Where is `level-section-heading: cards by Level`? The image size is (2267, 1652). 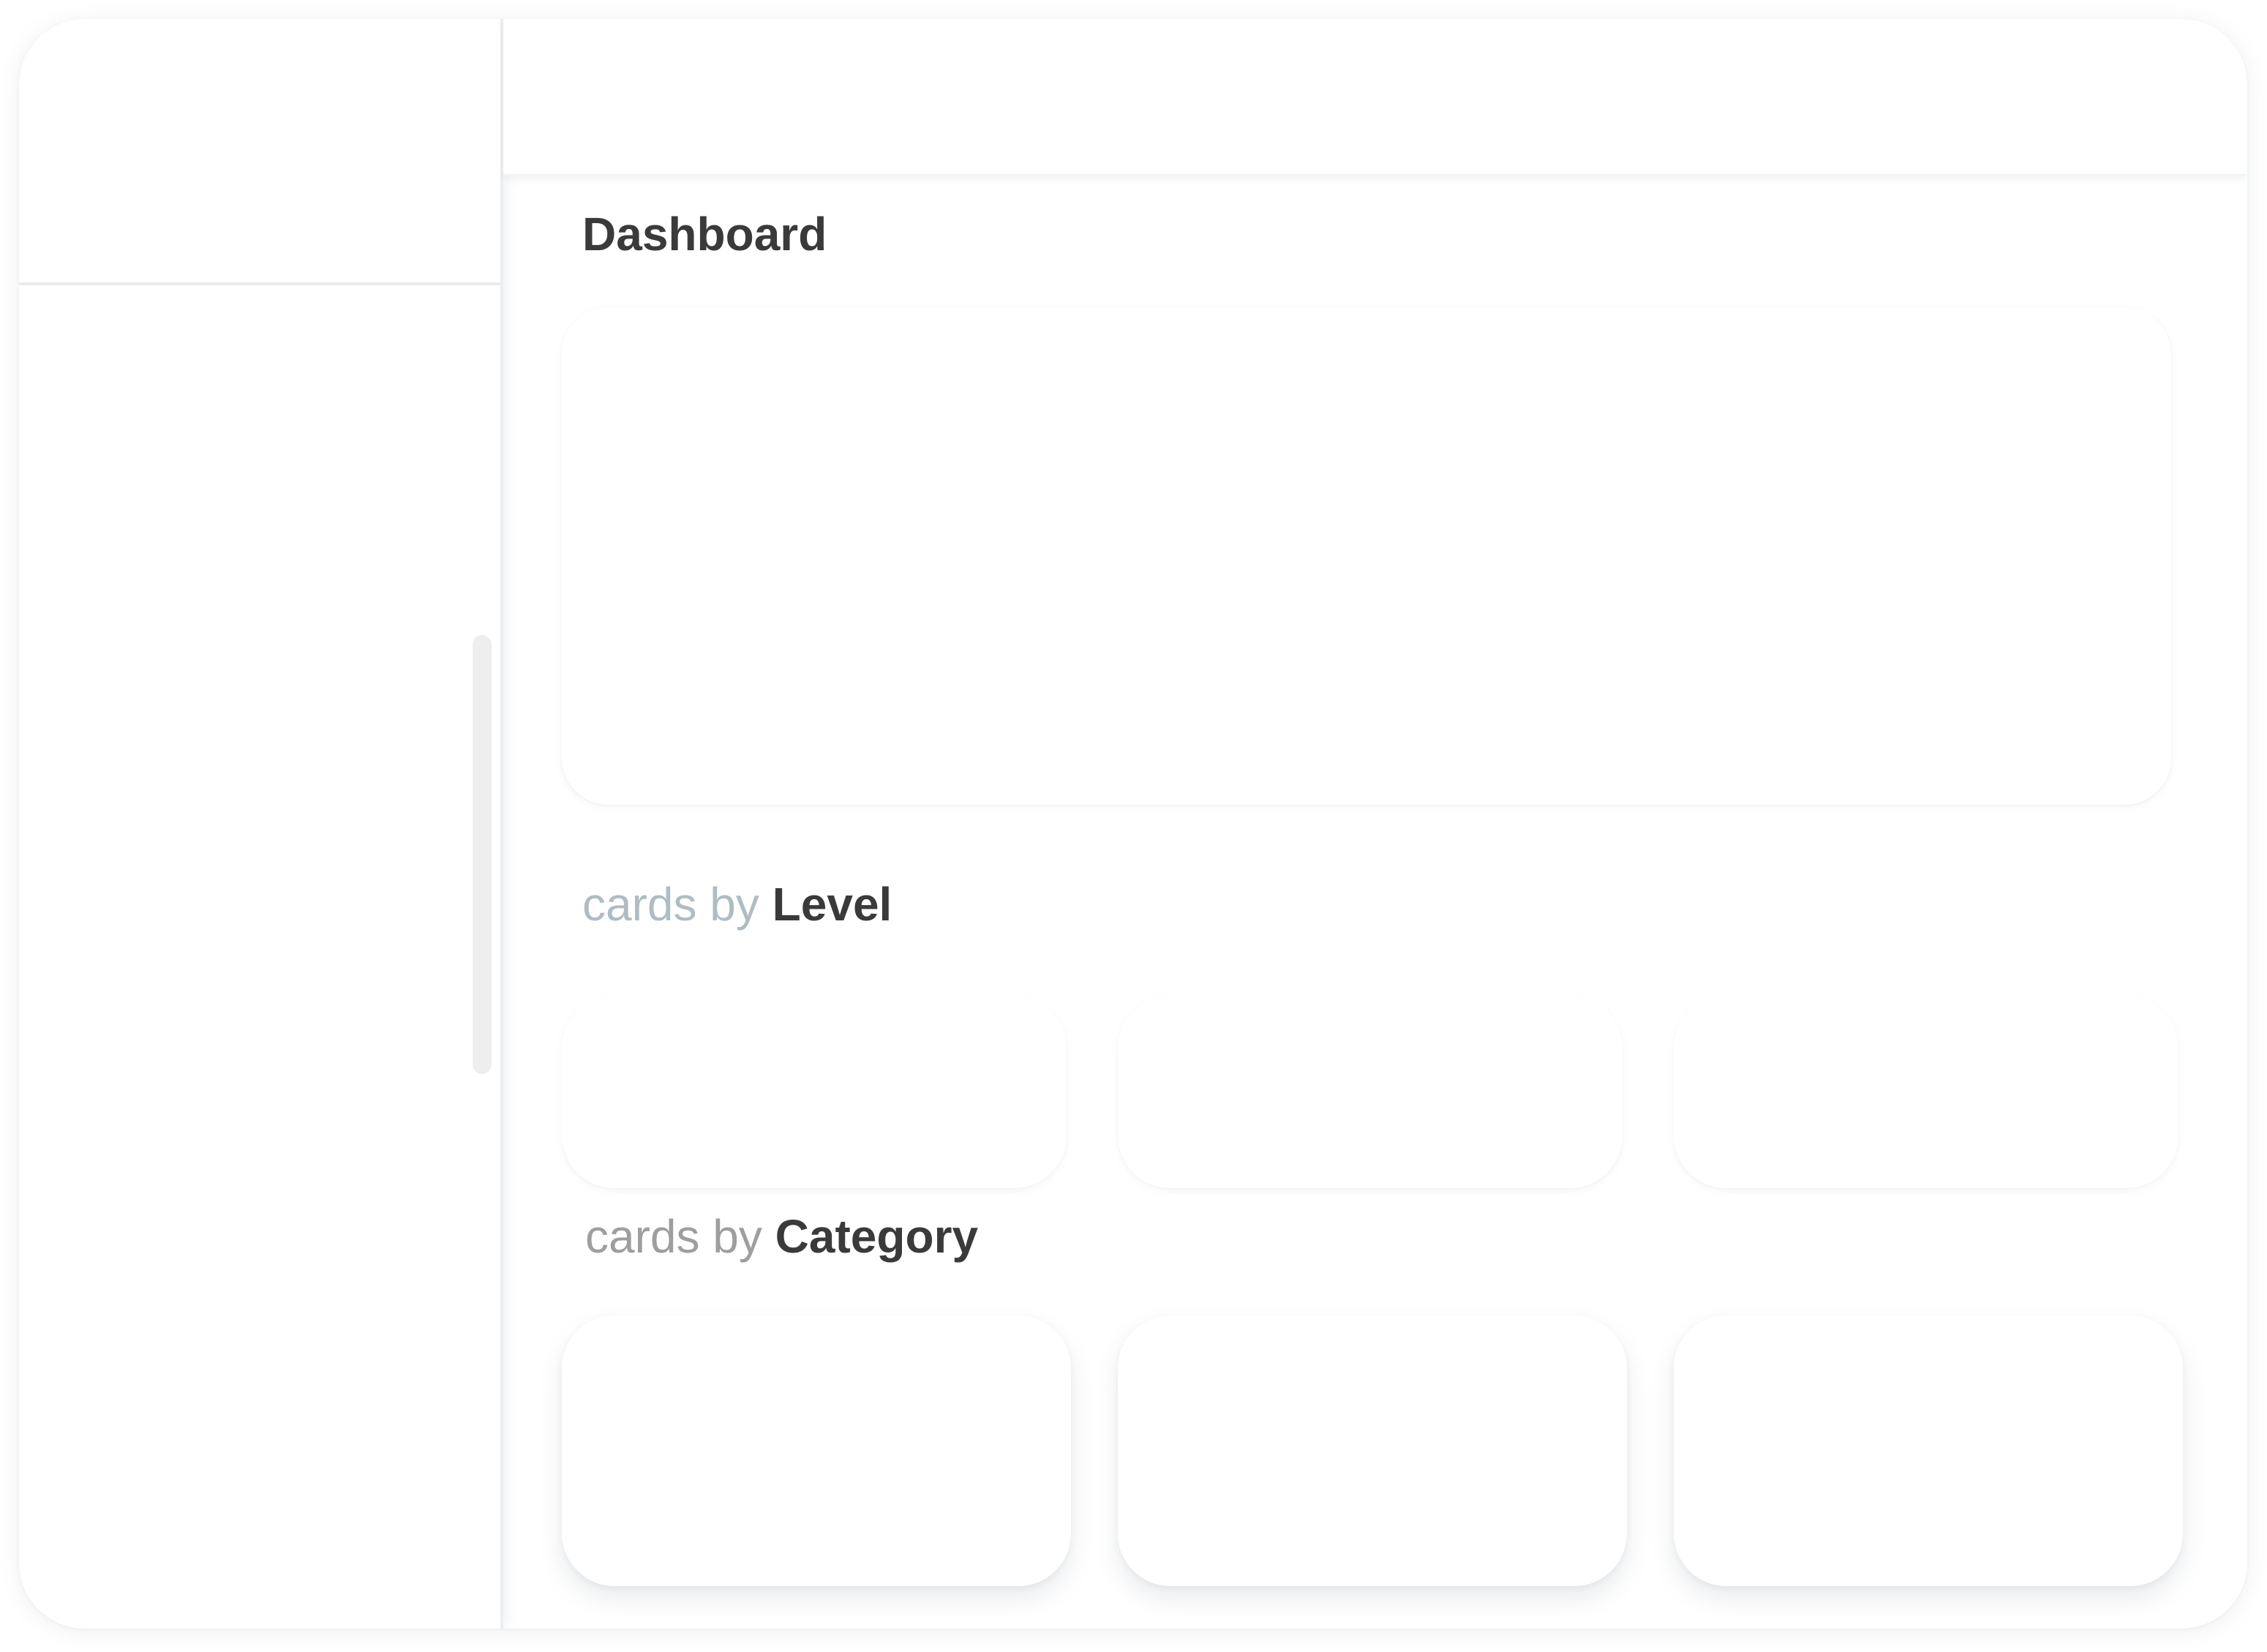 level-section-heading: cards by Level is located at coordinates (737, 905).